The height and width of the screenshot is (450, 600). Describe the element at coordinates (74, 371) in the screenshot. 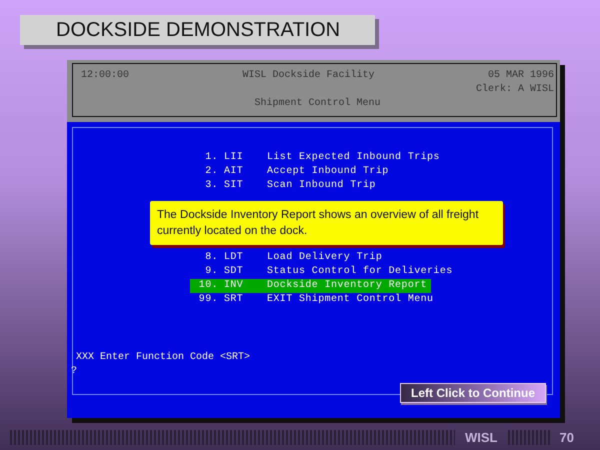

I see `input-text: ?` at that location.